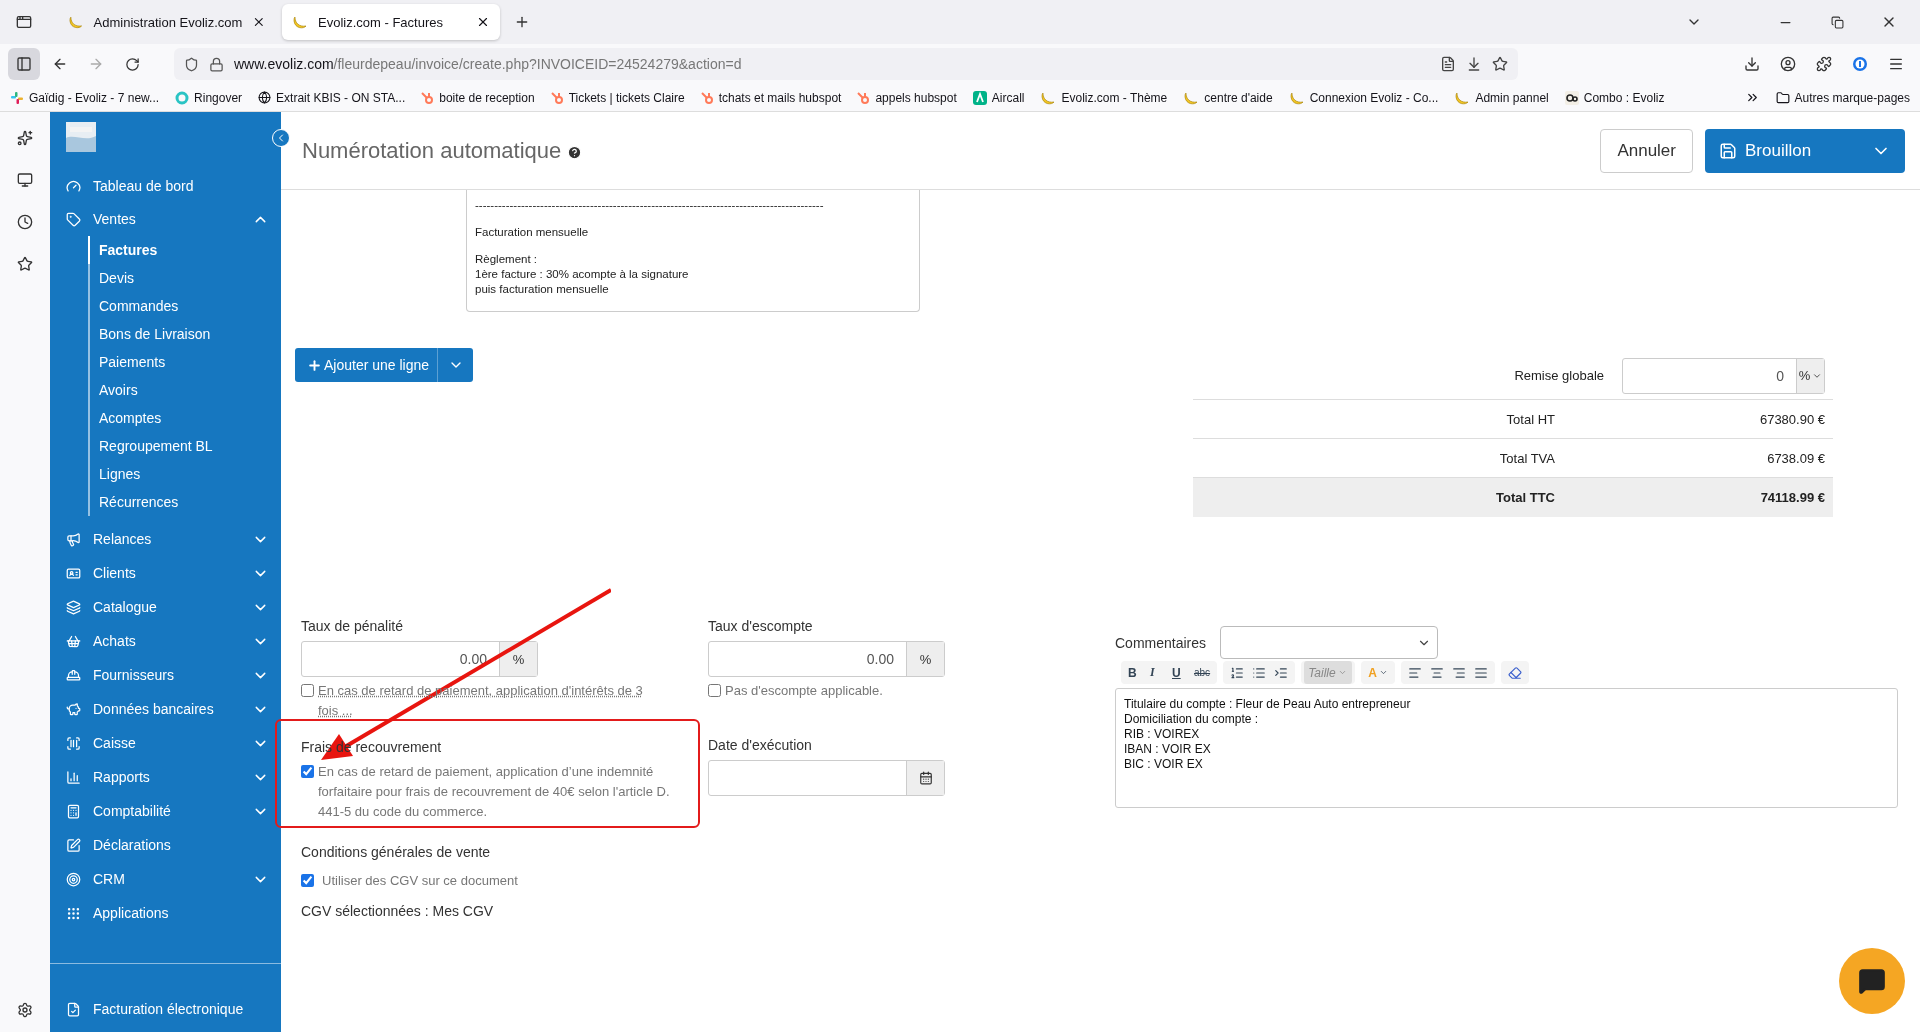 The height and width of the screenshot is (1032, 1920). What do you see at coordinates (185, 418) in the screenshot?
I see `submenu-item: Acomptes` at bounding box center [185, 418].